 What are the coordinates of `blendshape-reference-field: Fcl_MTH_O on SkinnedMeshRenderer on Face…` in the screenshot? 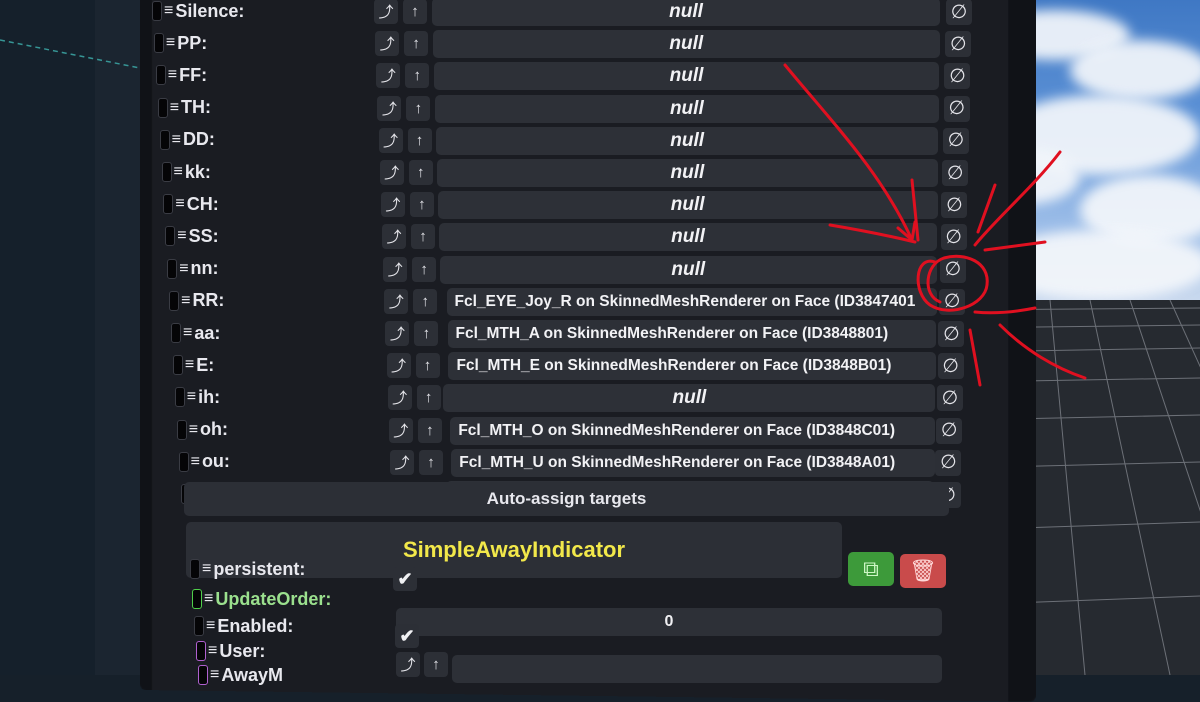 It's located at (693, 430).